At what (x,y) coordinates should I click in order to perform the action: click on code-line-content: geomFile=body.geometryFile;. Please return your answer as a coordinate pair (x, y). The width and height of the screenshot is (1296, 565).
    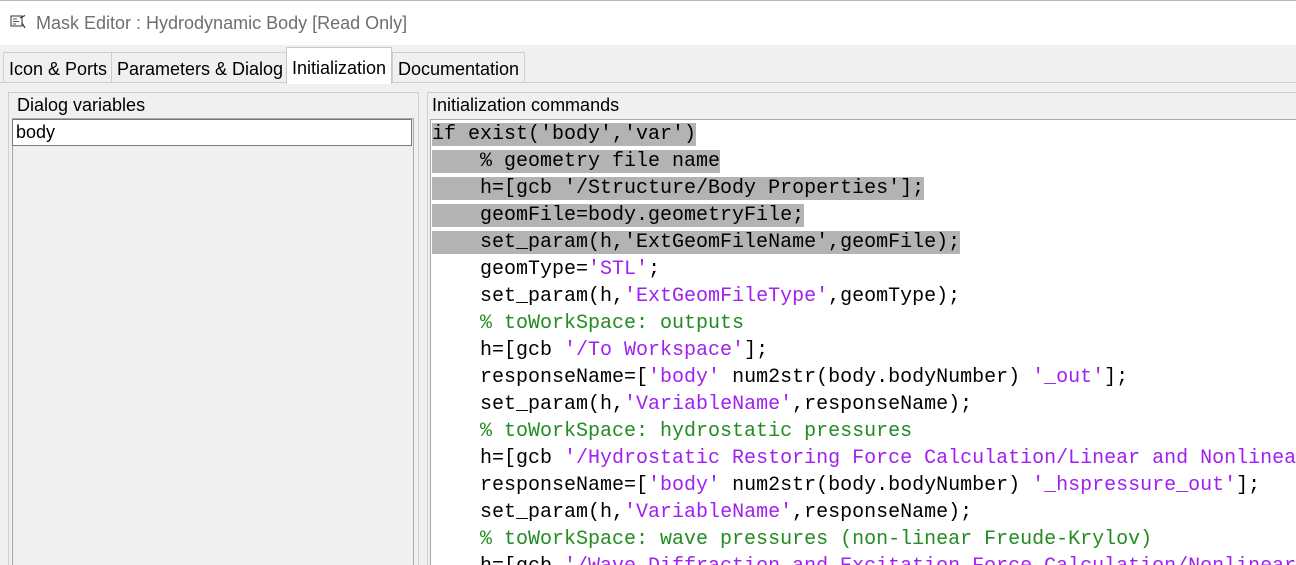
    Looking at the image, I should click on (618, 215).